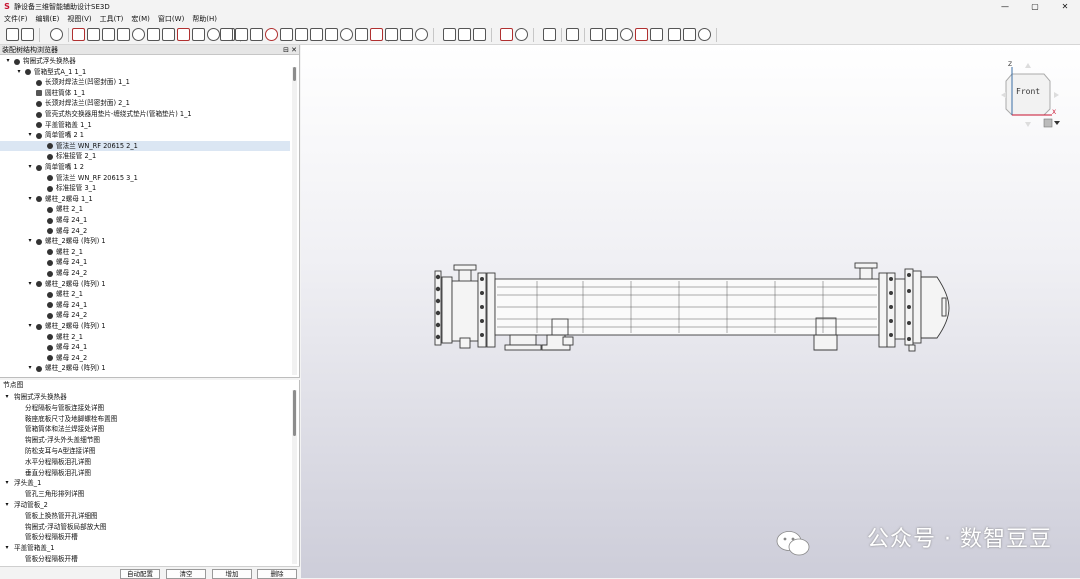  I want to click on tree-row: ▾ 管箱型式A_1 1_1, so click(145, 72).